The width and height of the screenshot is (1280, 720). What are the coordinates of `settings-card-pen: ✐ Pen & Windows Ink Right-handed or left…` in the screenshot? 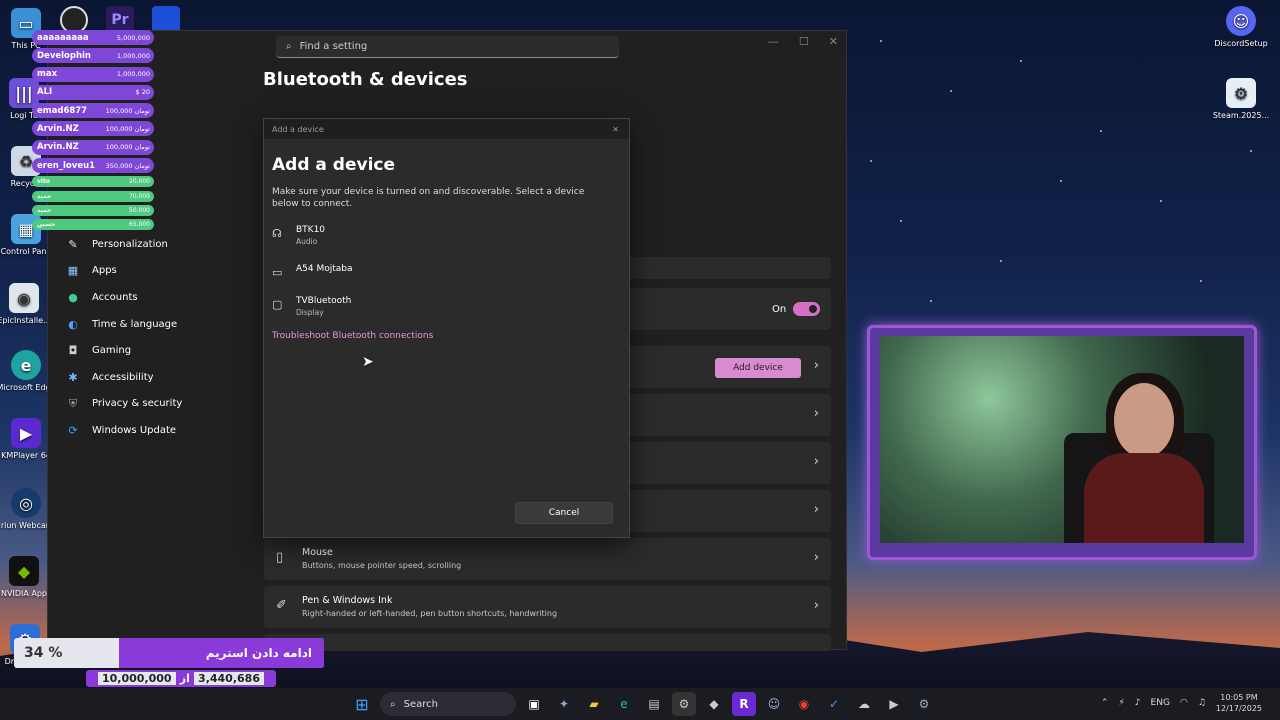 It's located at (547, 607).